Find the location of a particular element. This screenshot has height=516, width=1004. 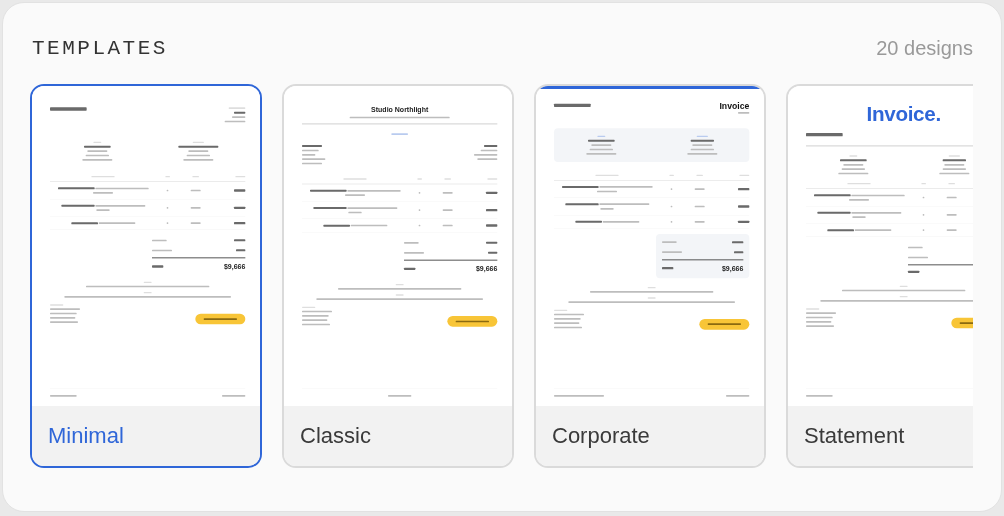

invoice-heading: Invoice. is located at coordinates (903, 114).